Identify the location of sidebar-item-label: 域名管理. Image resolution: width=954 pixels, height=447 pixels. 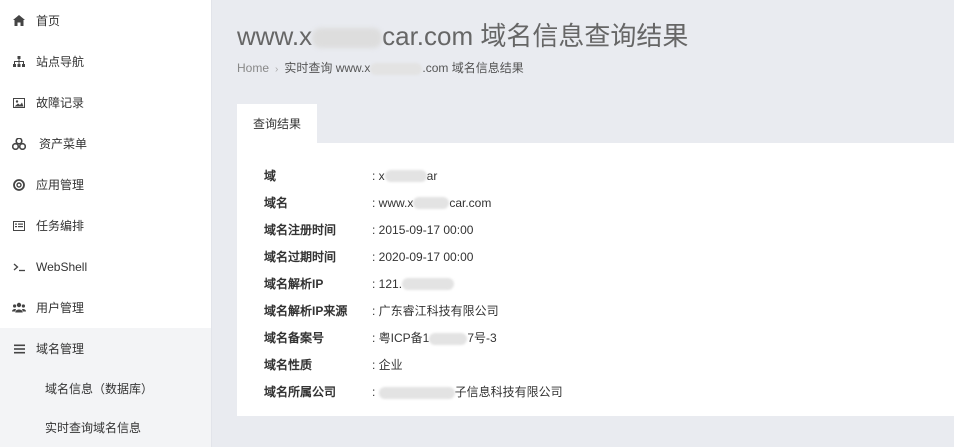
(60, 349).